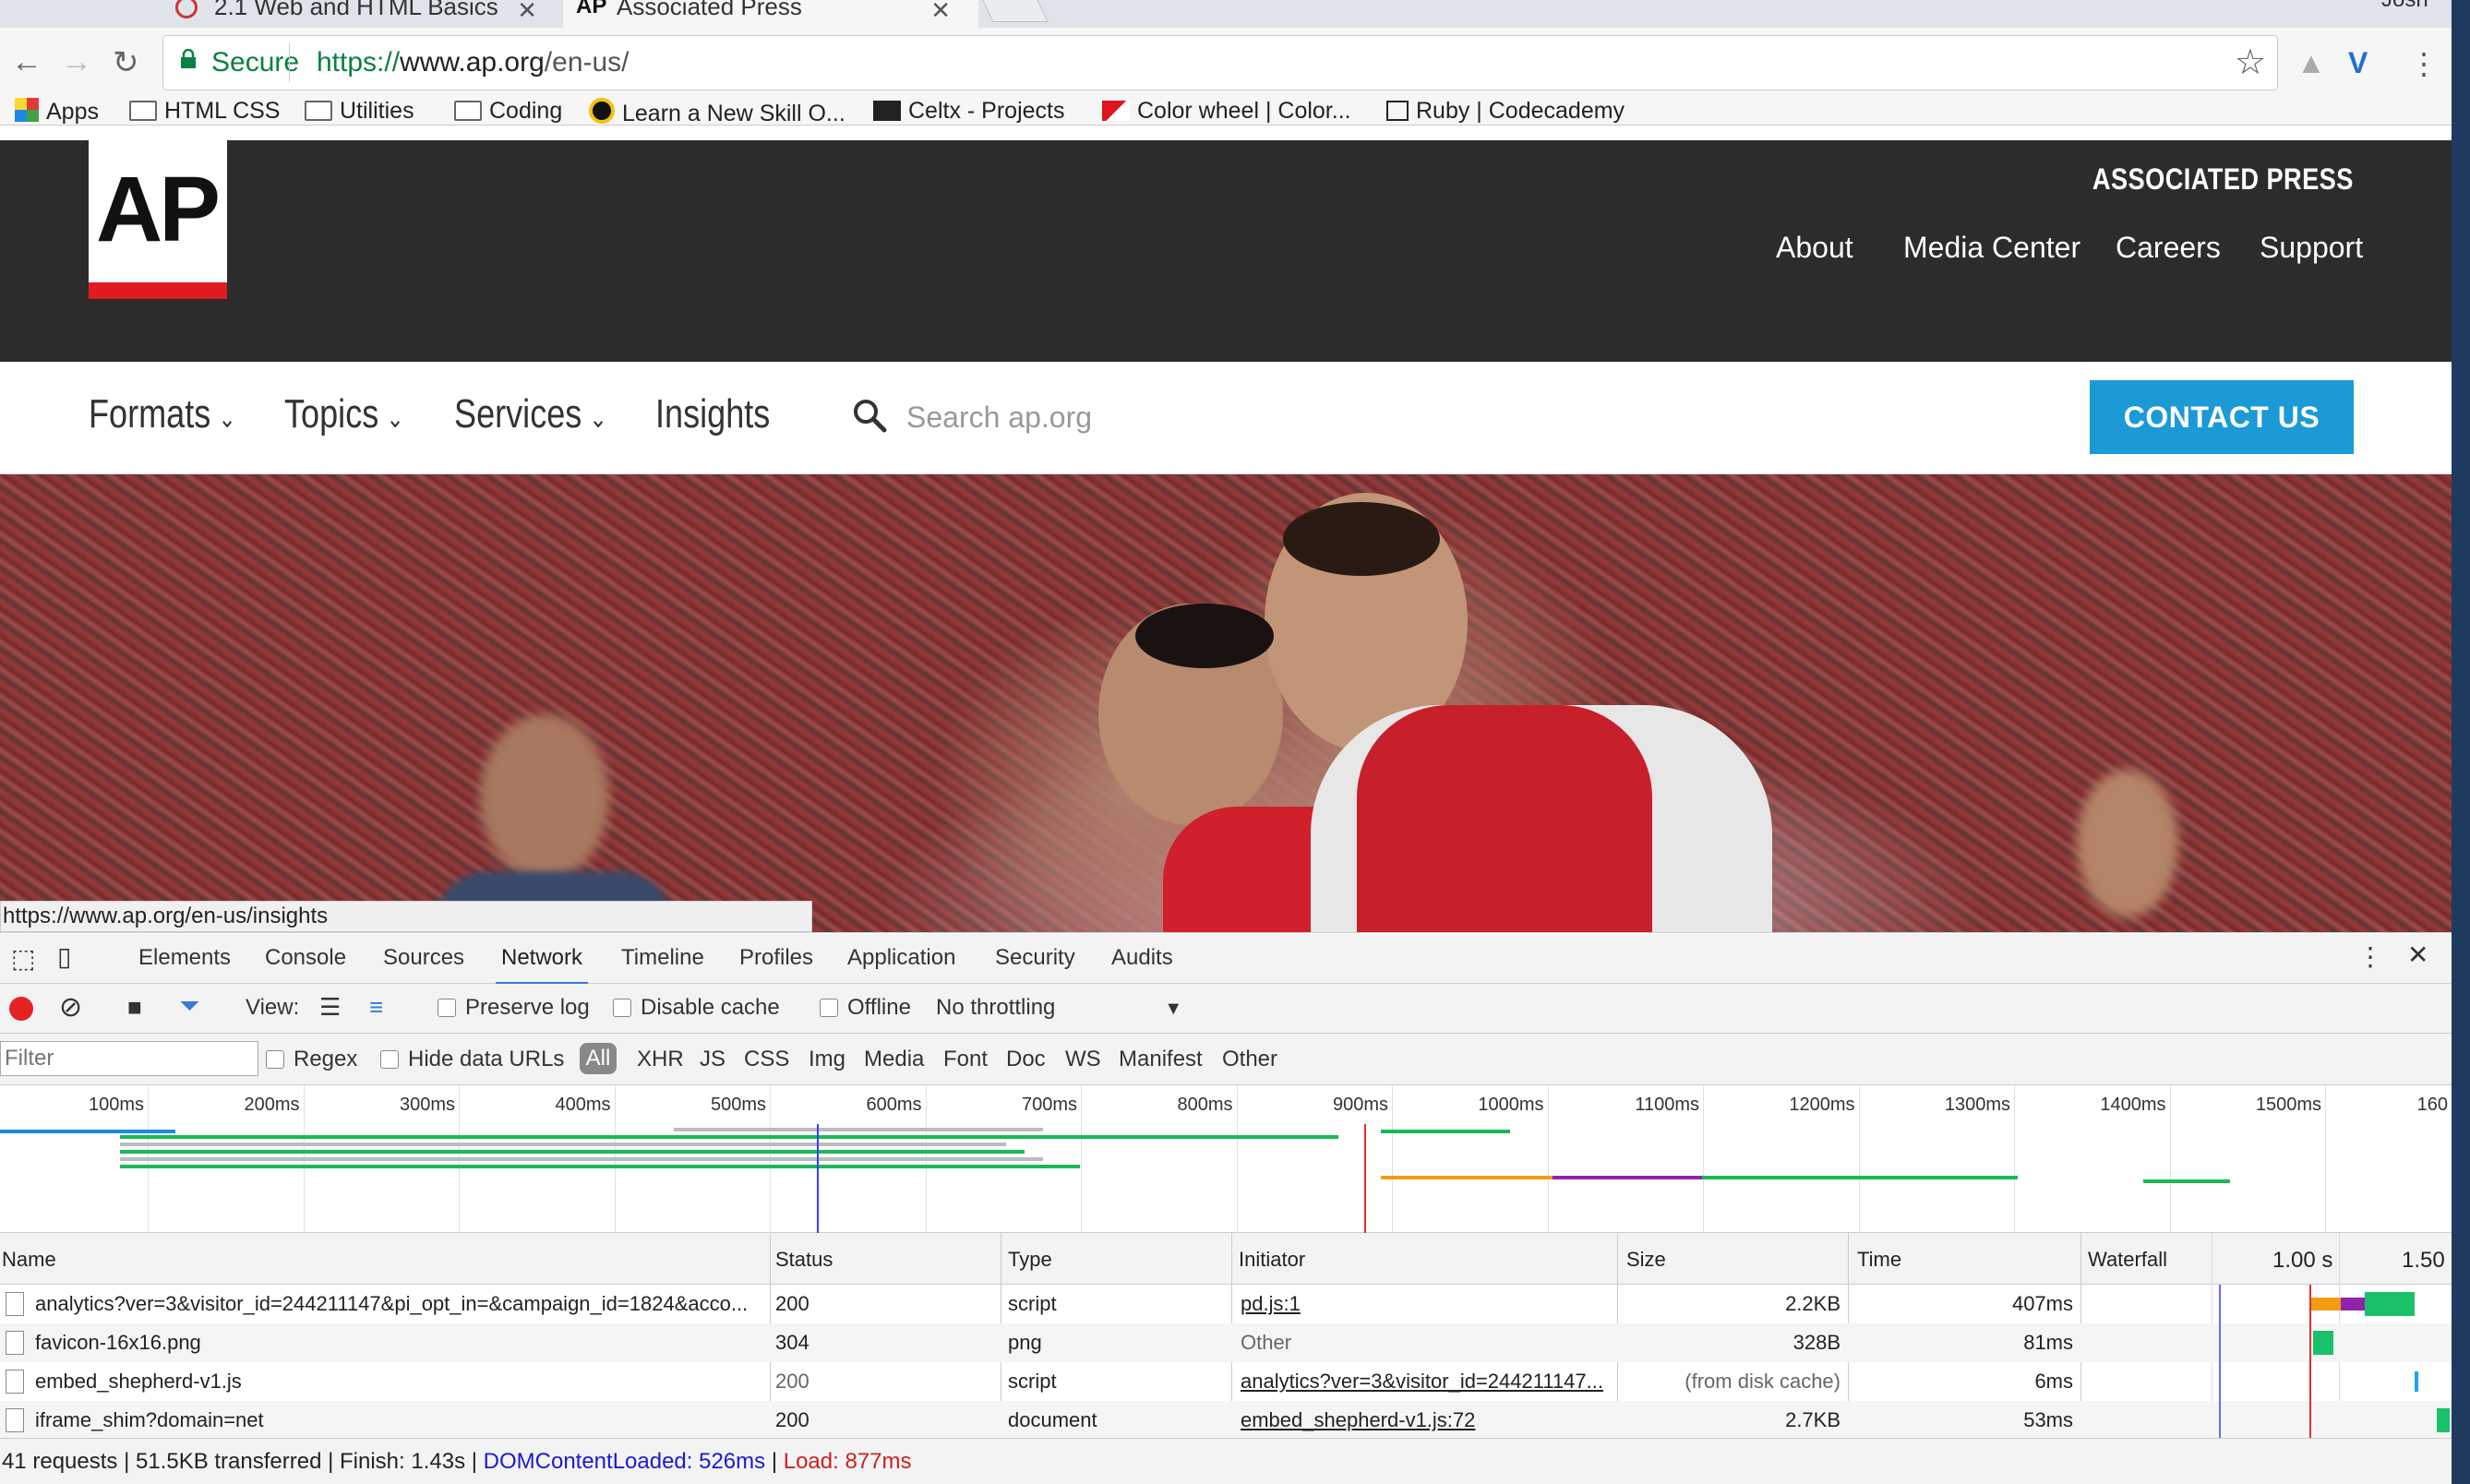  Describe the element at coordinates (15, 1304) in the screenshot. I see `file-icon` at that location.